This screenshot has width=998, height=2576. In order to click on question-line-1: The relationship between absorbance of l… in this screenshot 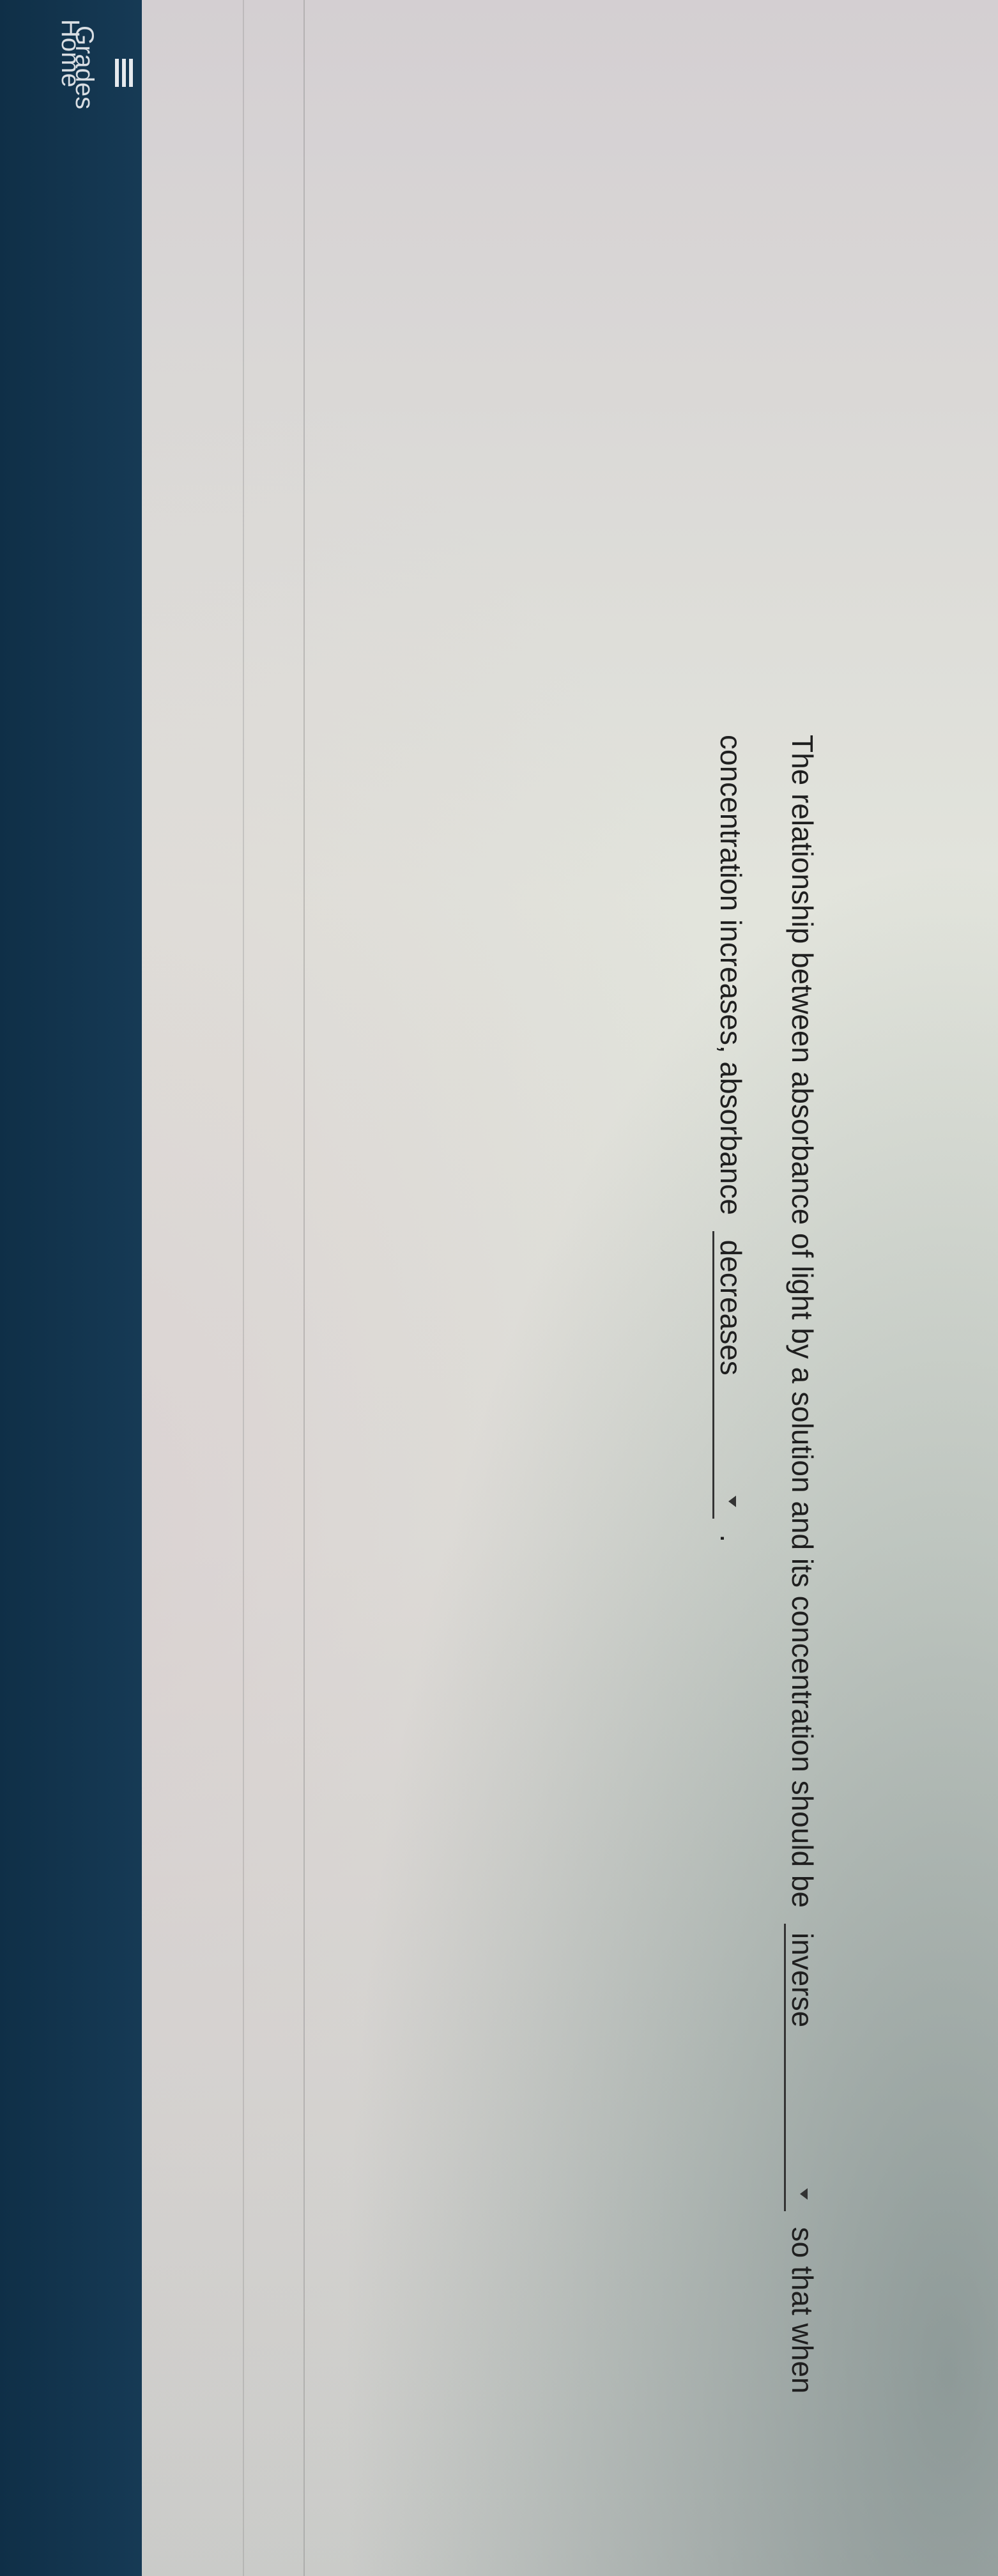, I will do `click(802, 1597)`.